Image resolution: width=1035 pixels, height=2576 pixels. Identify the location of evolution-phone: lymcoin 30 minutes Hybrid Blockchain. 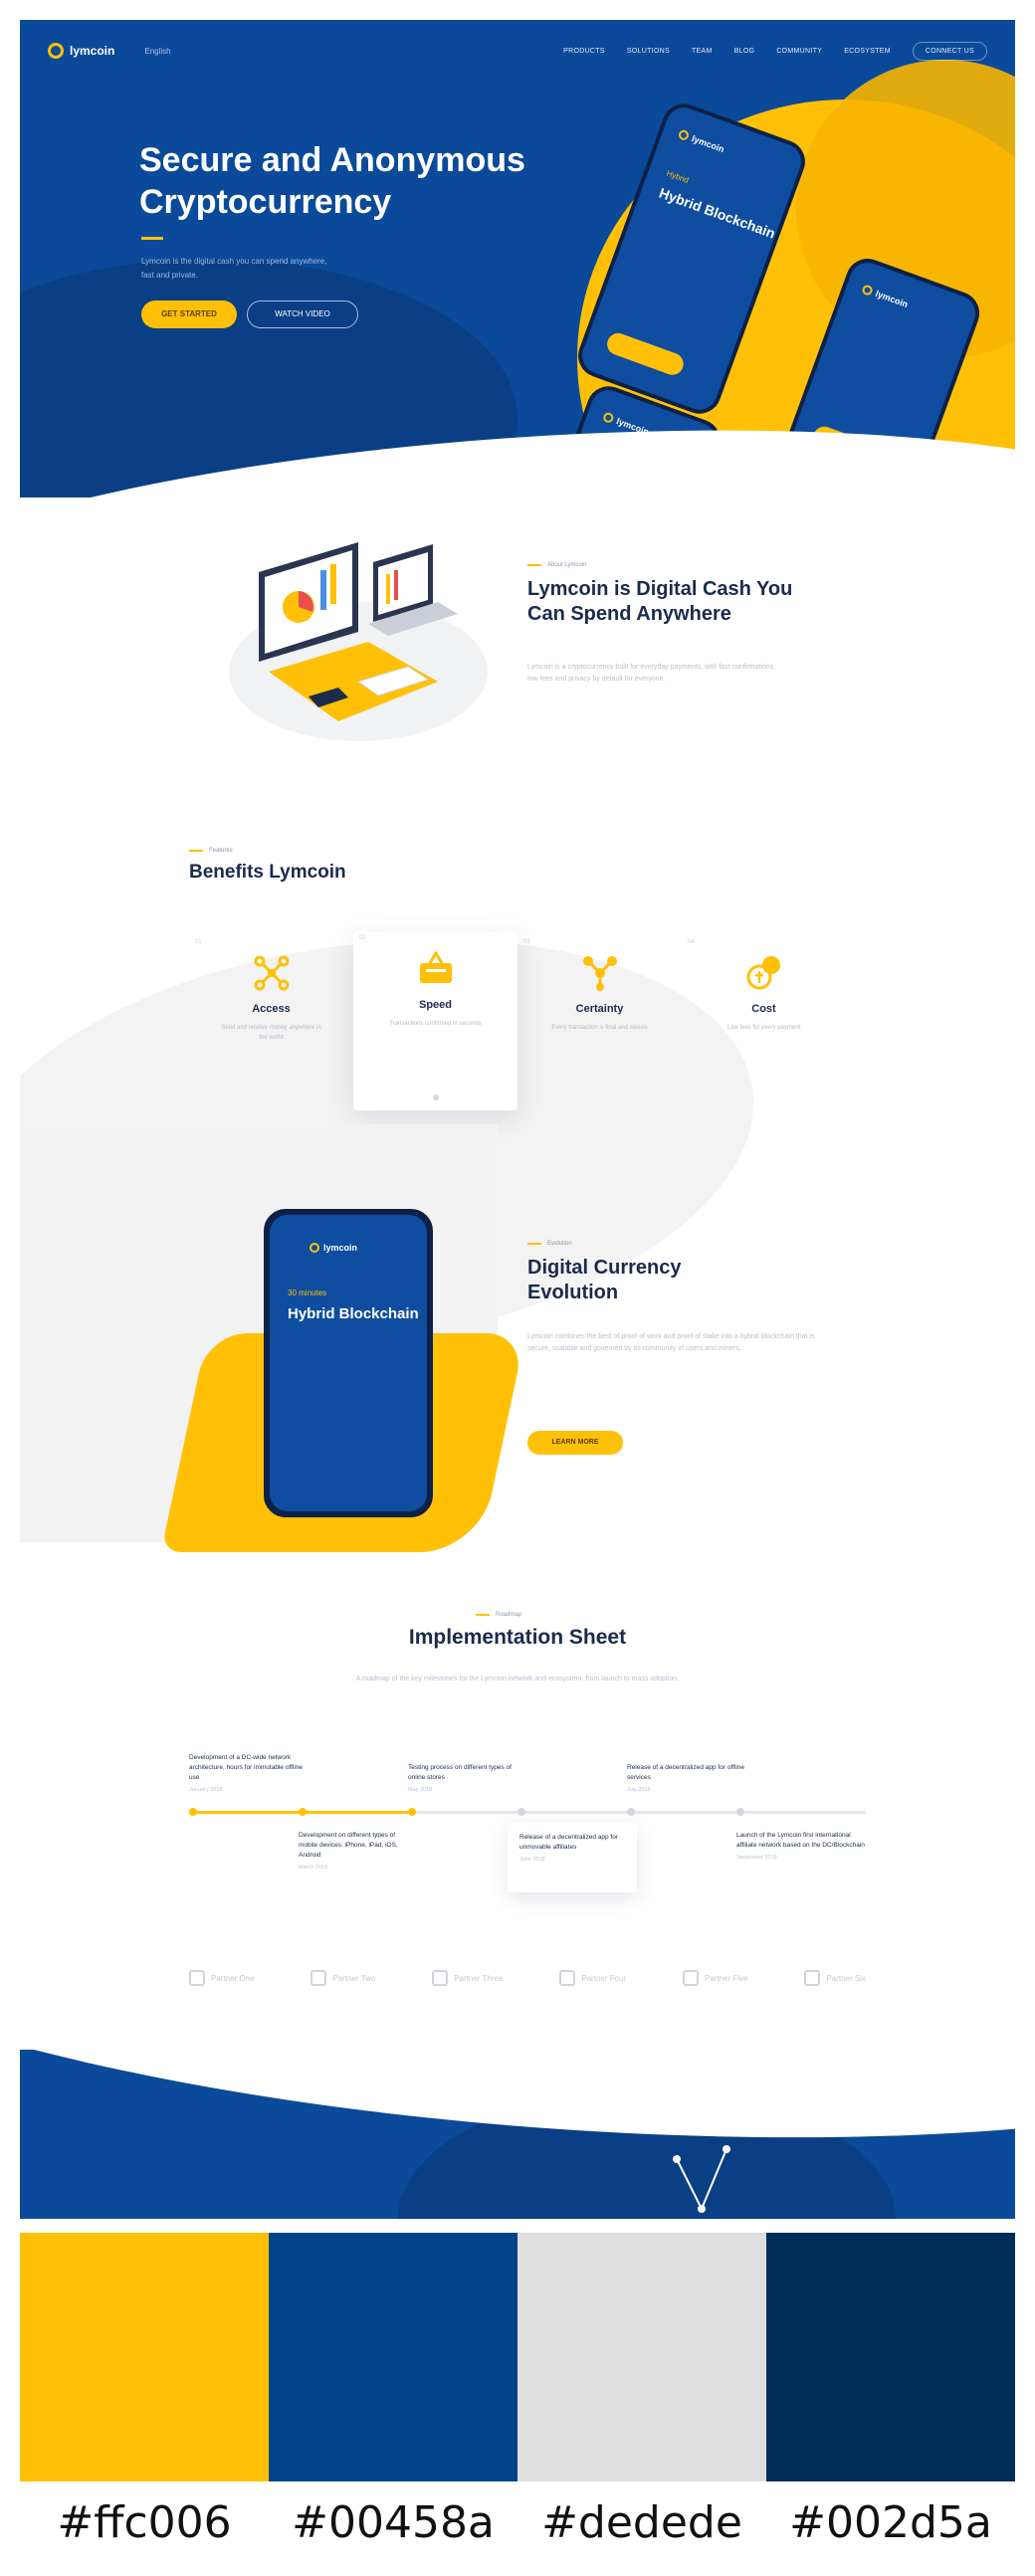
(349, 1363).